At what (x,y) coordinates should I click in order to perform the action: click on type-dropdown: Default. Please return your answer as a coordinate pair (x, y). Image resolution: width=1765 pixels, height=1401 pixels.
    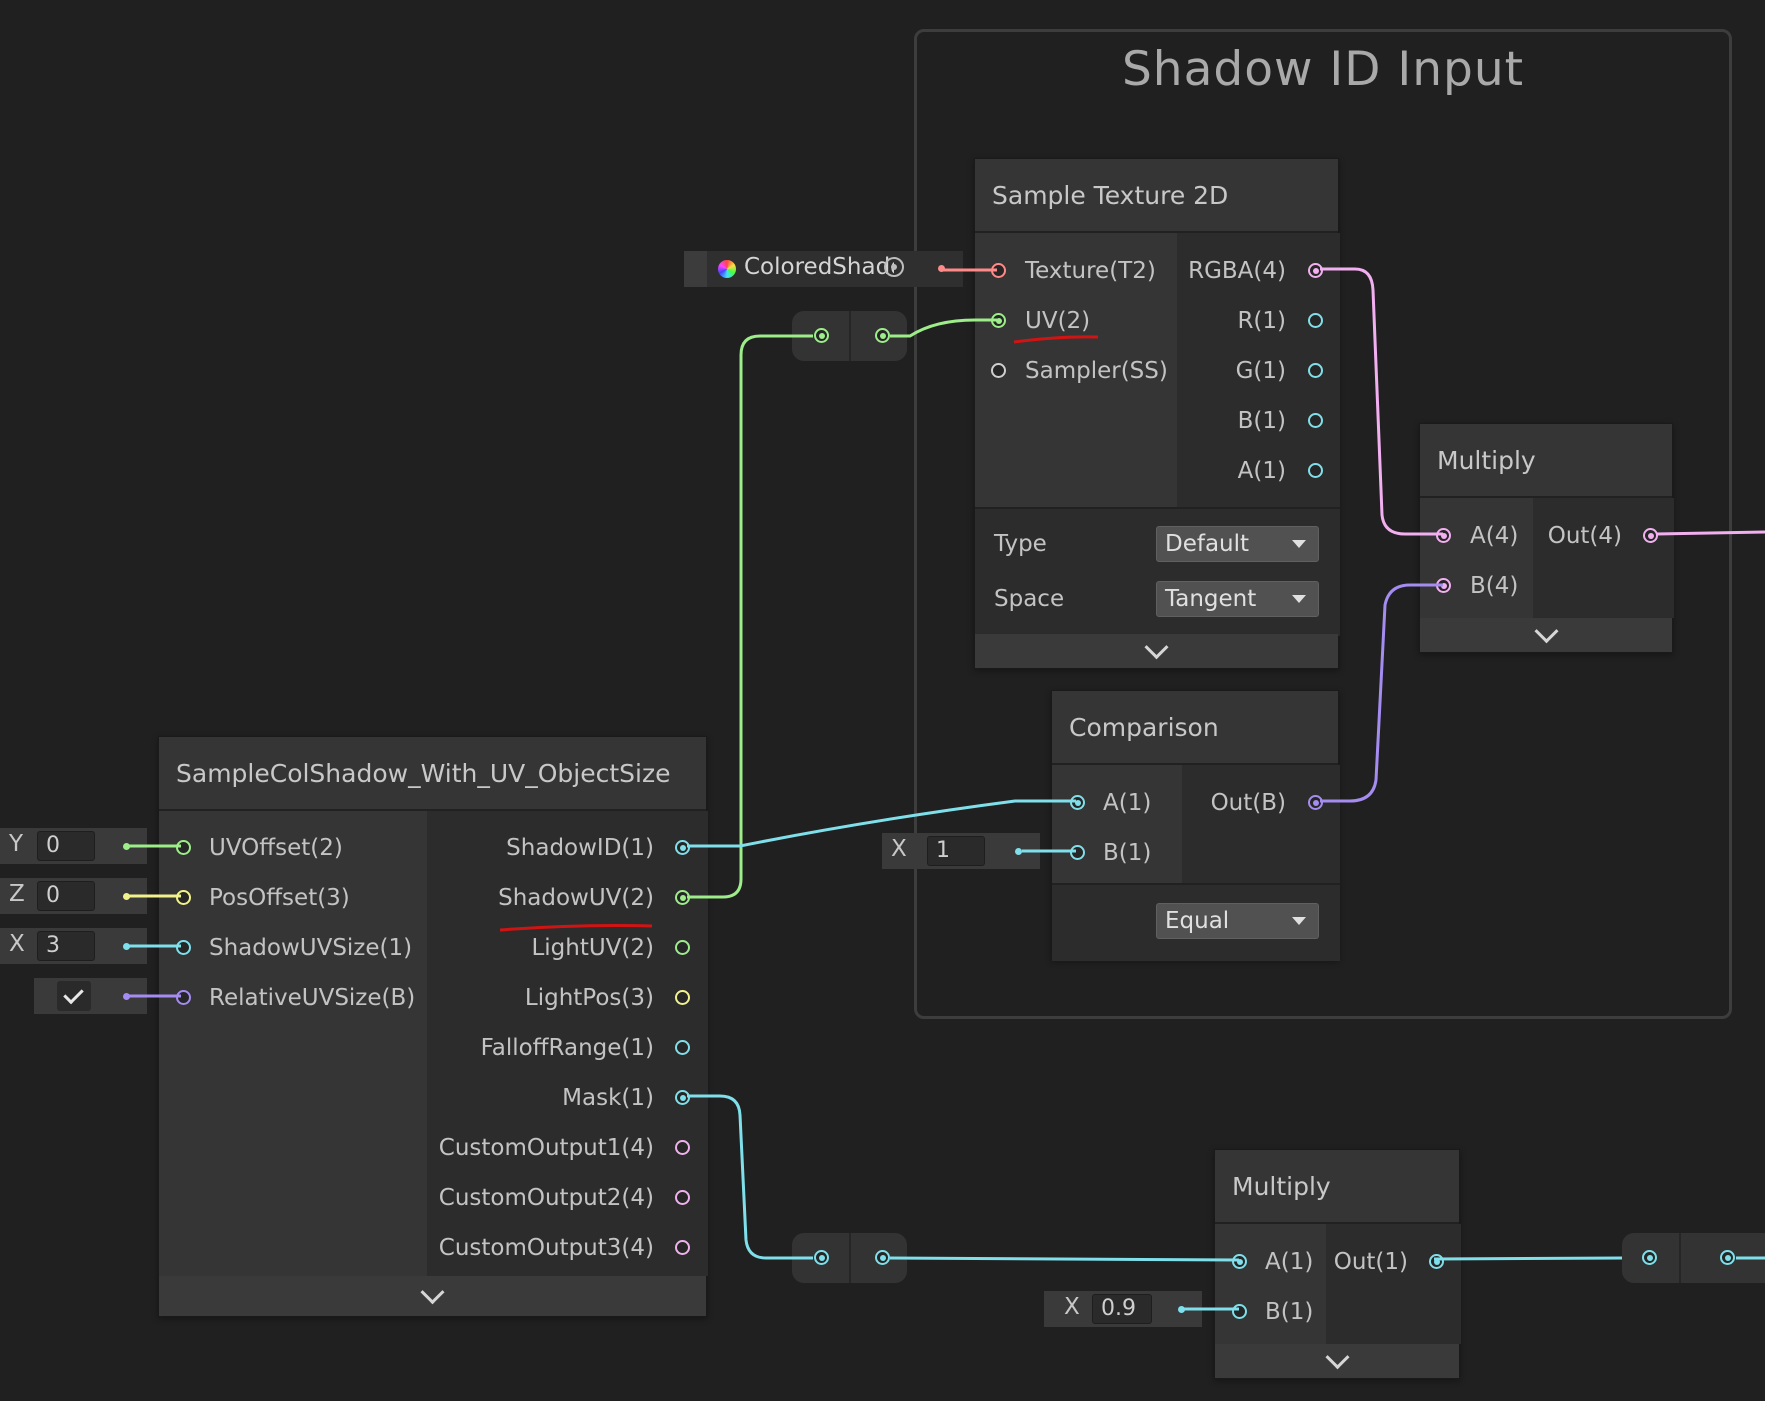
    Looking at the image, I should click on (1237, 544).